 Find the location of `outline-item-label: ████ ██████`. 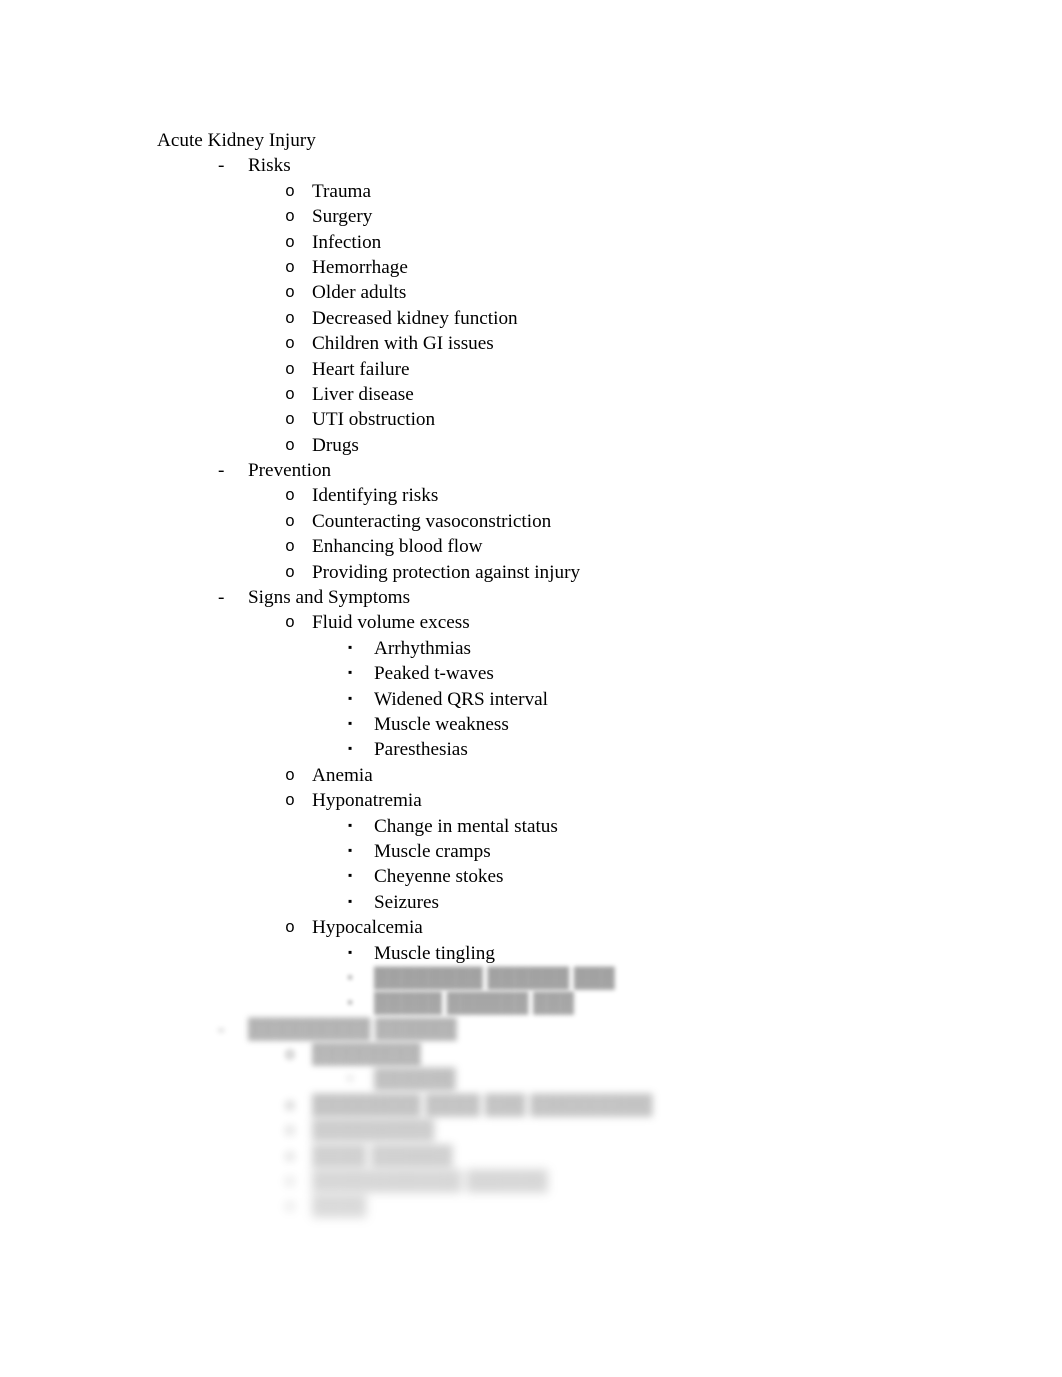

outline-item-label: ████ ██████ is located at coordinates (382, 1156).